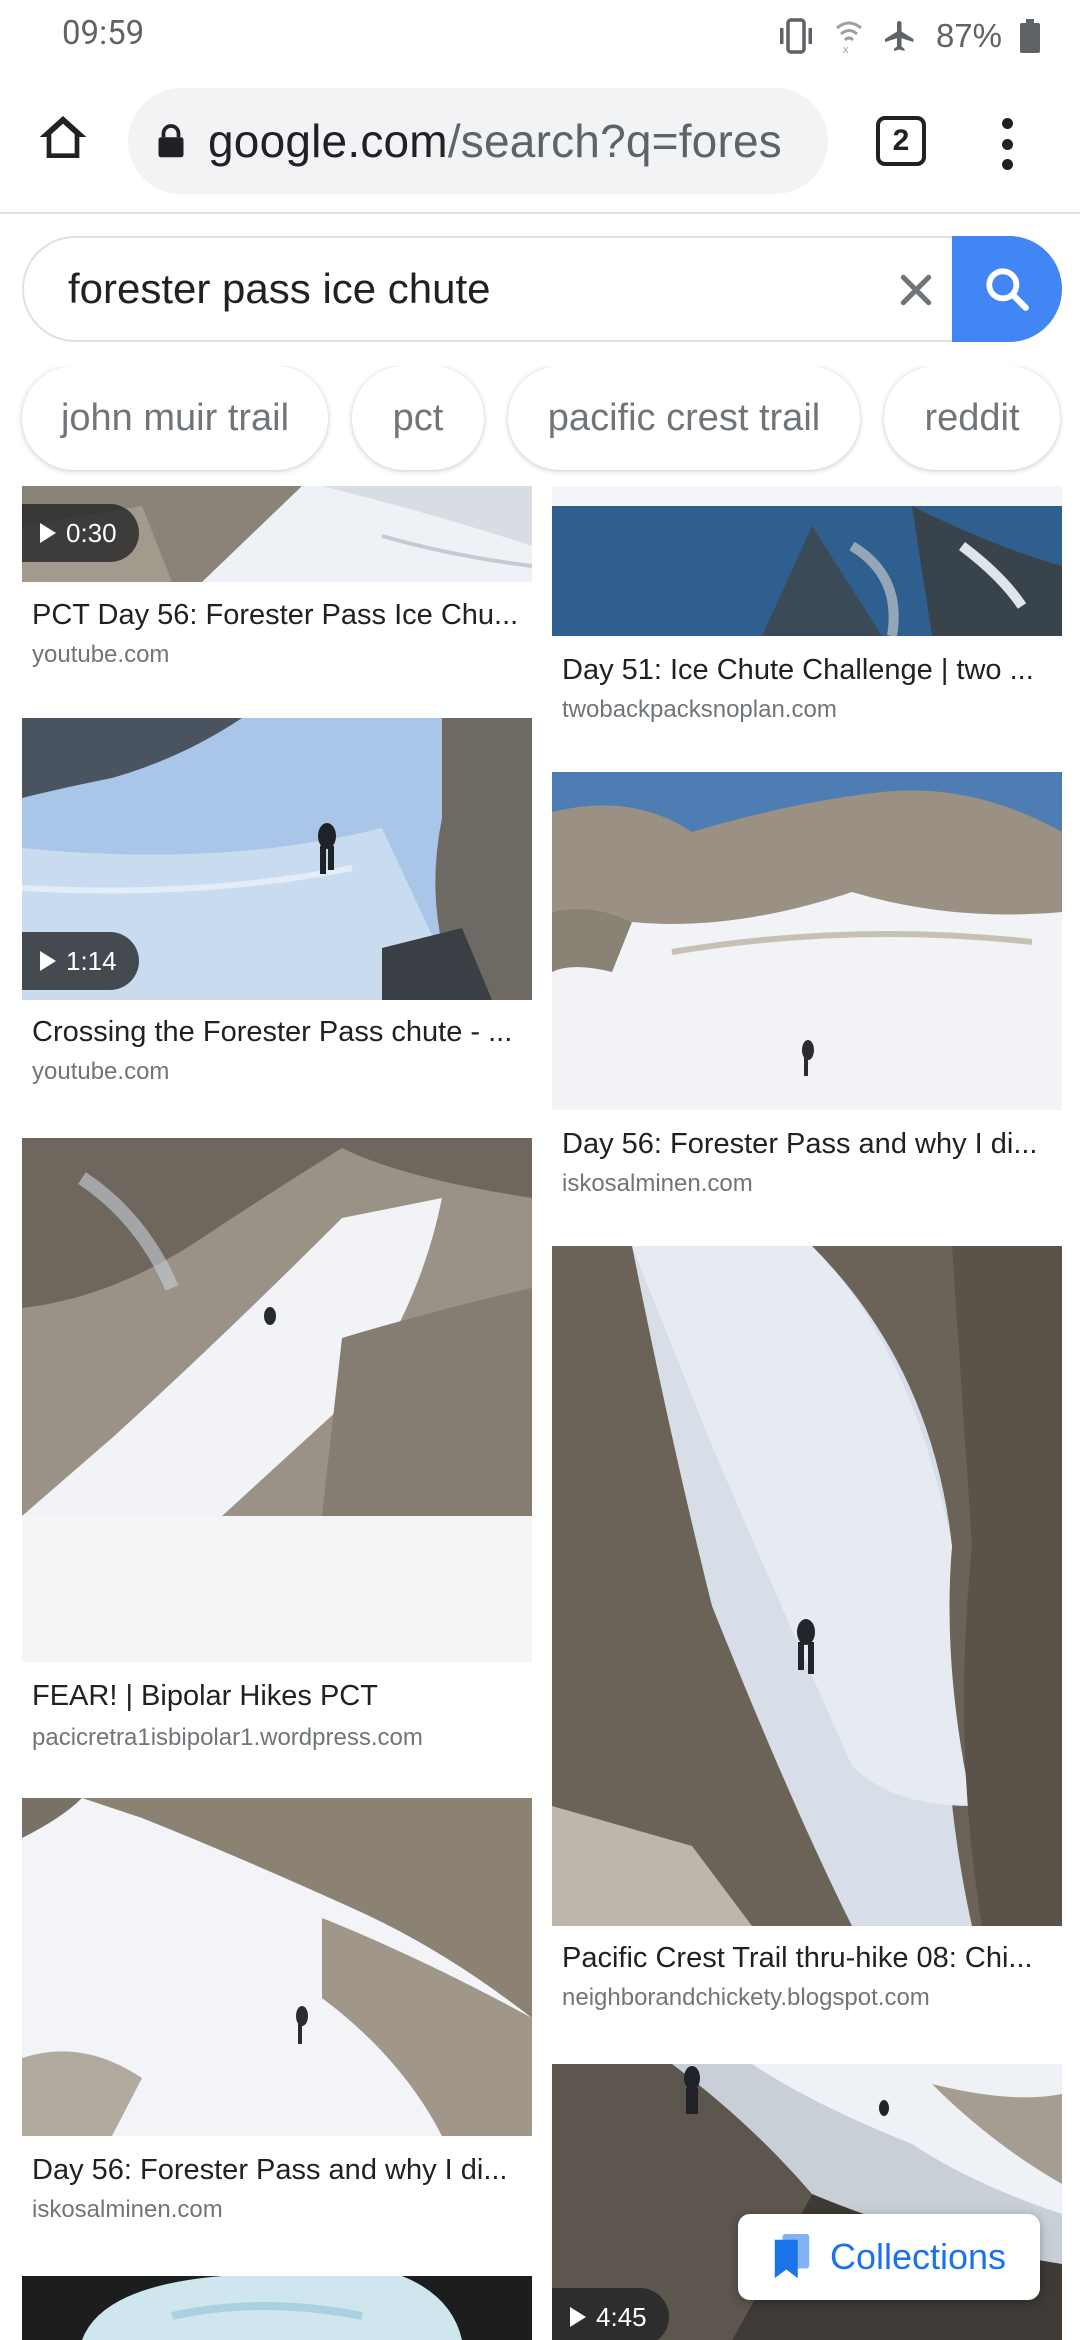  Describe the element at coordinates (900, 36) in the screenshot. I see `airplane-mode-icon` at that location.